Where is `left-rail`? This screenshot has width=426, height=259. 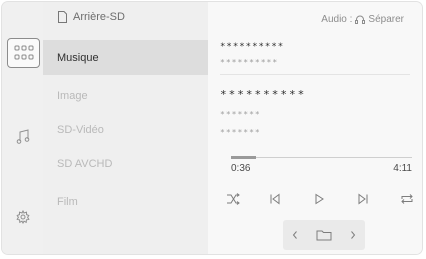
left-rail is located at coordinates (23, 128).